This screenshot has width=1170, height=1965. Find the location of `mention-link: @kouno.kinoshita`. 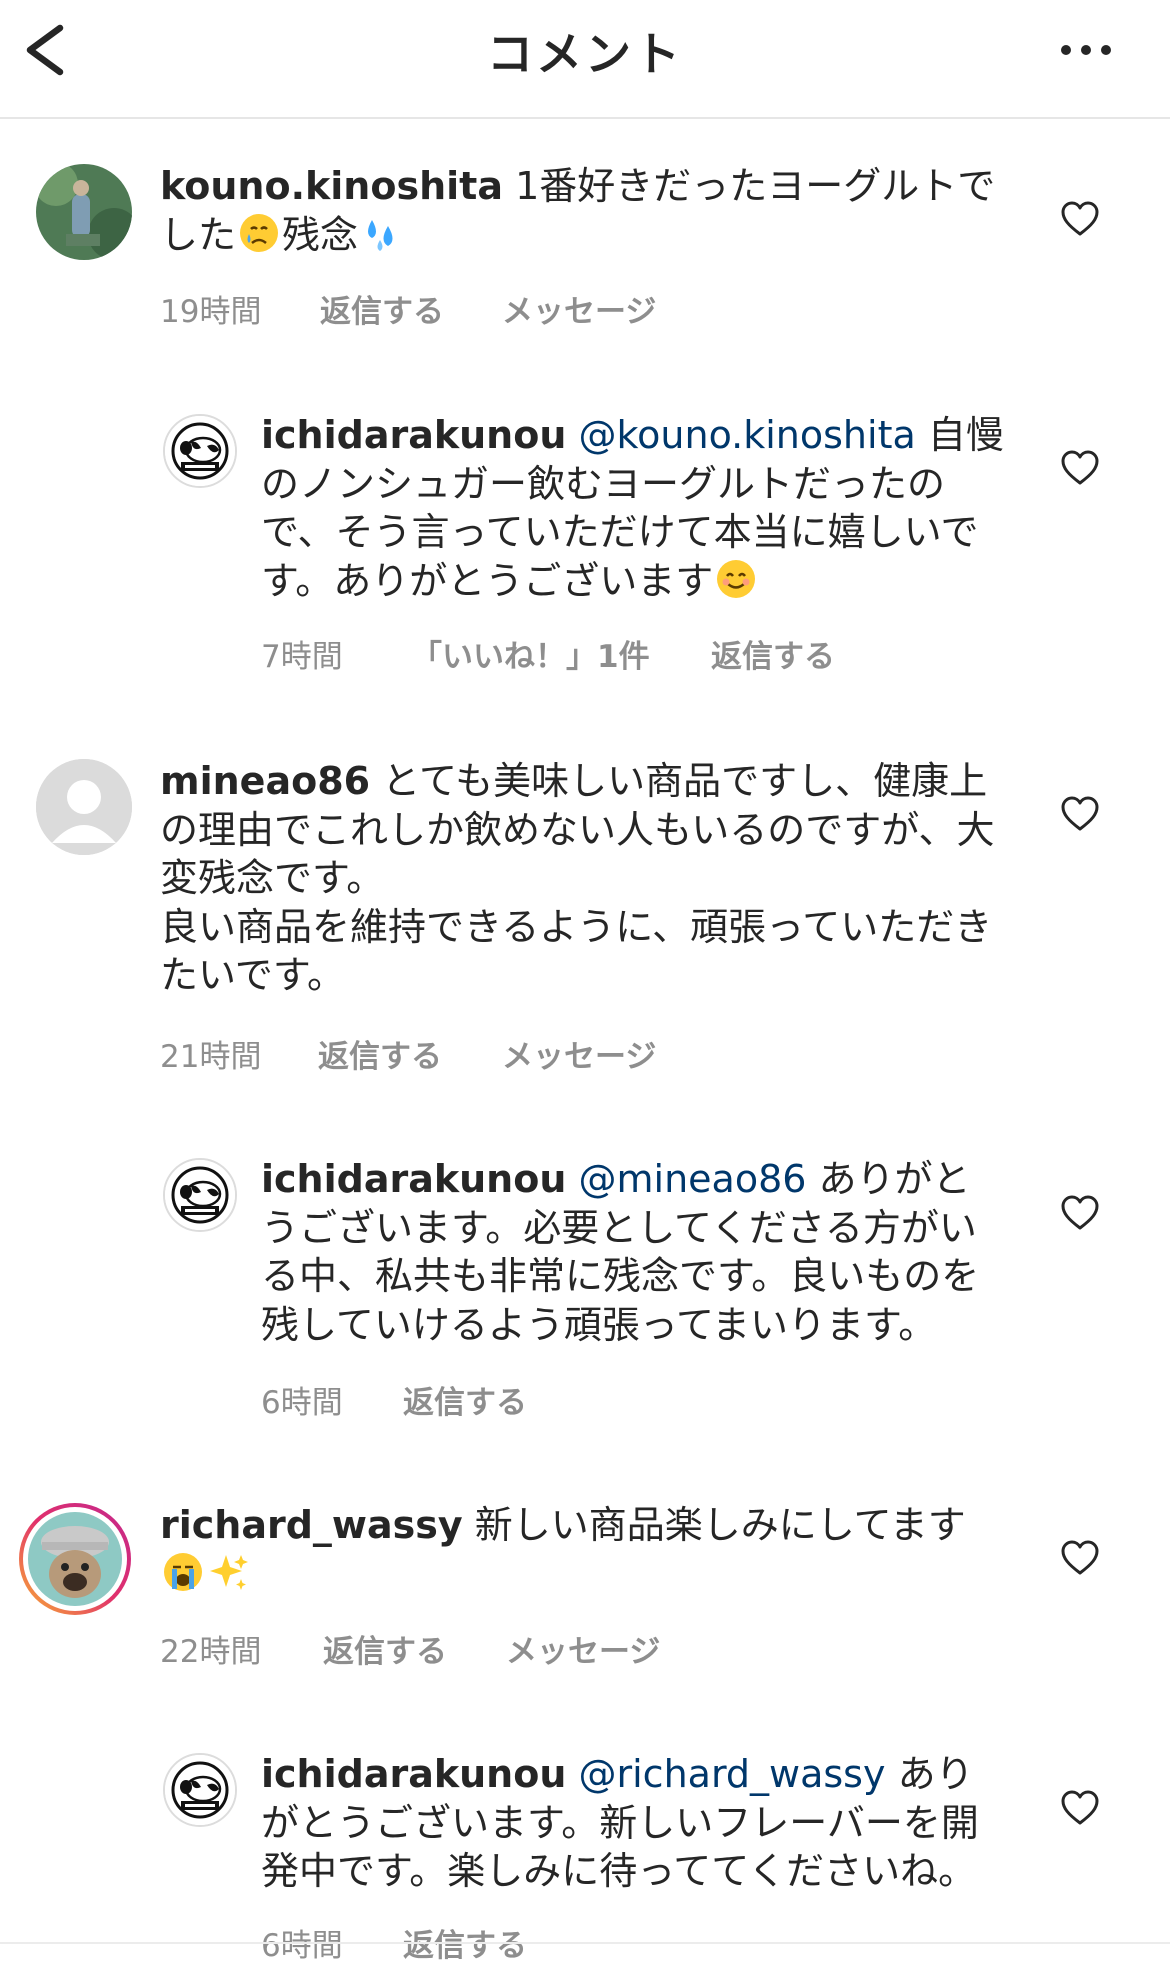

mention-link: @kouno.kinoshita is located at coordinates (747, 435).